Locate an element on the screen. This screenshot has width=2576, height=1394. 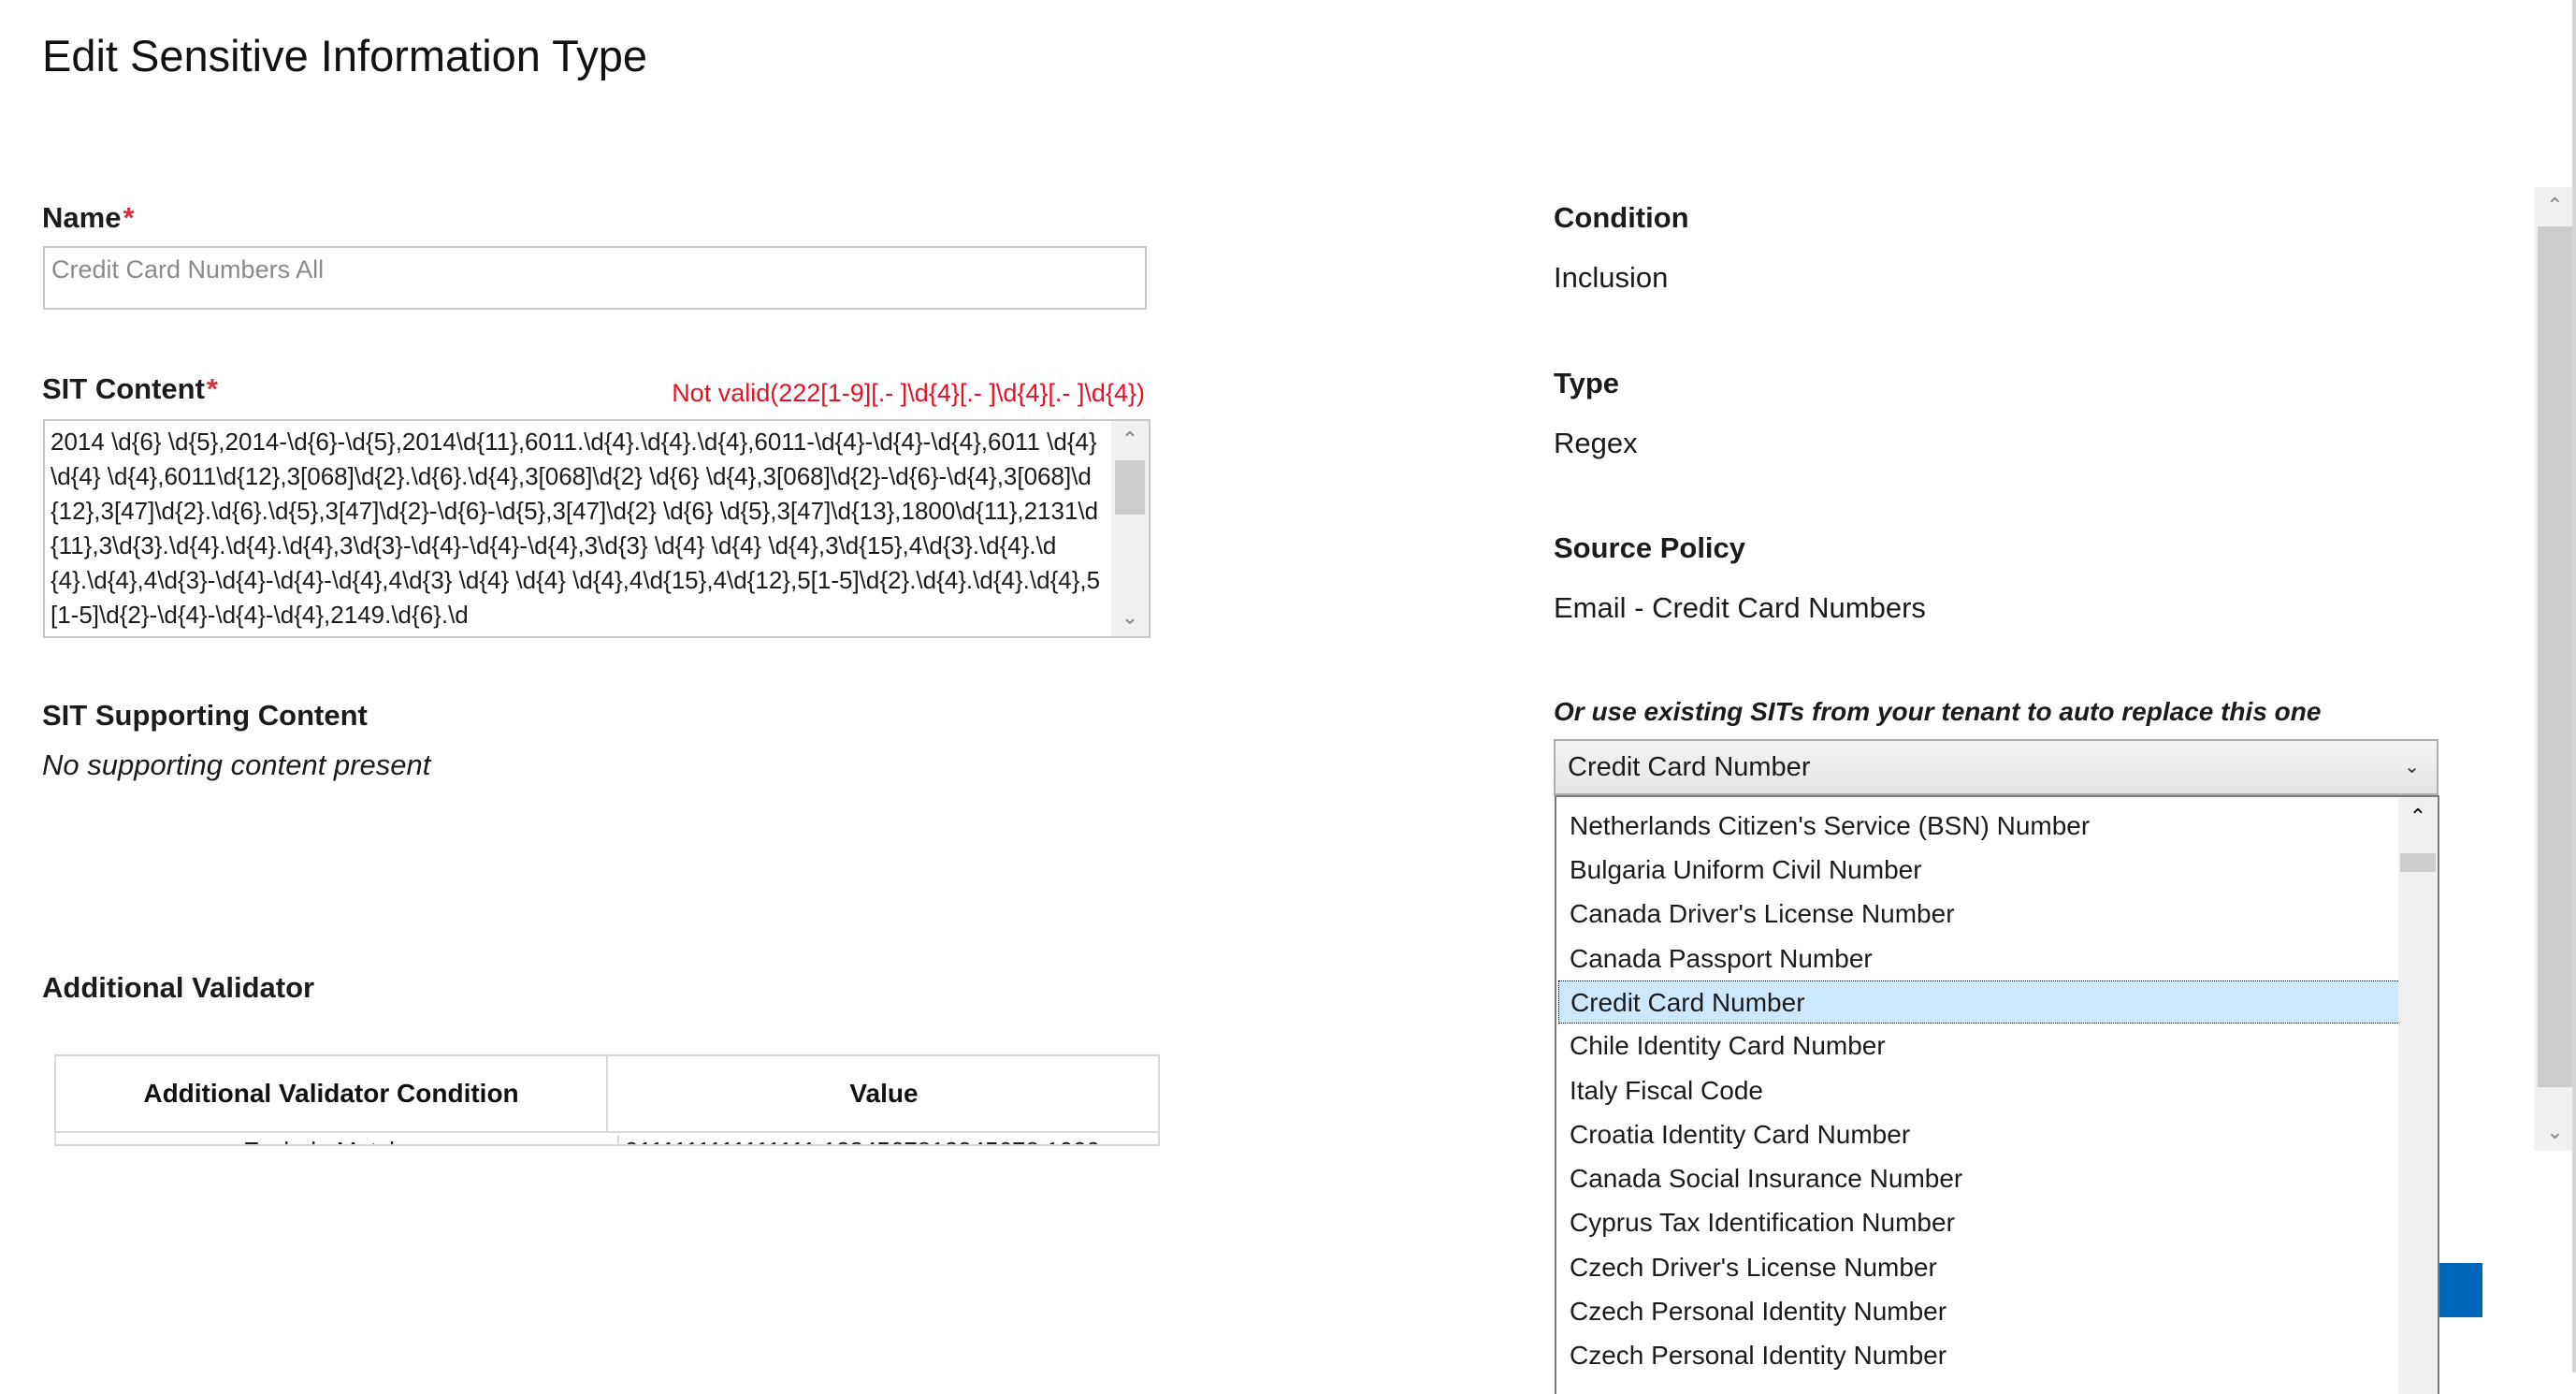
list-item: Canada Driver's License Number is located at coordinates (1979, 915).